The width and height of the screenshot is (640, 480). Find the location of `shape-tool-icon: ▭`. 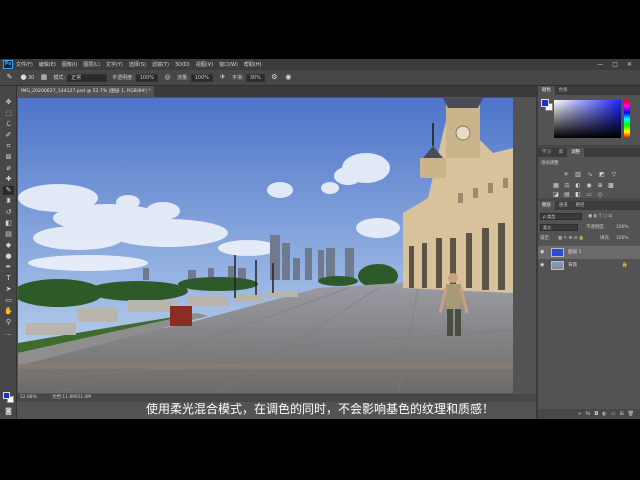

shape-tool-icon: ▭ is located at coordinates (8, 300).